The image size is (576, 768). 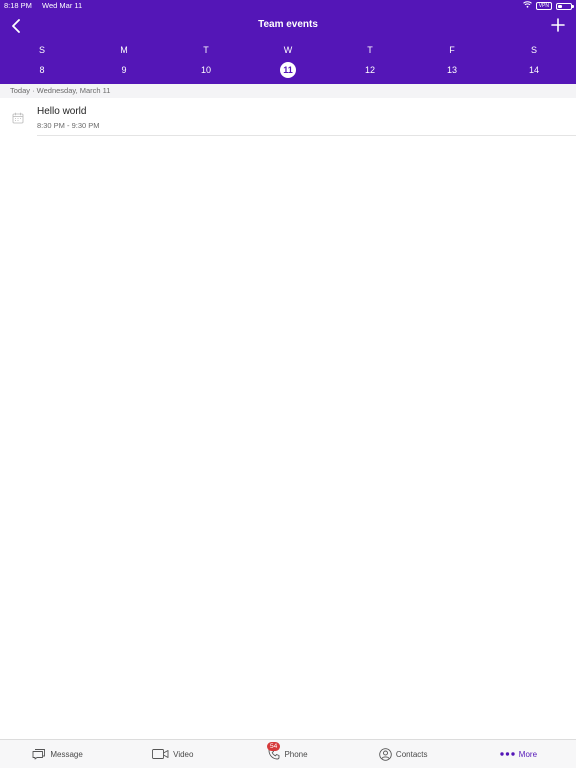 What do you see at coordinates (565, 6) in the screenshot?
I see `battery-icon` at bounding box center [565, 6].